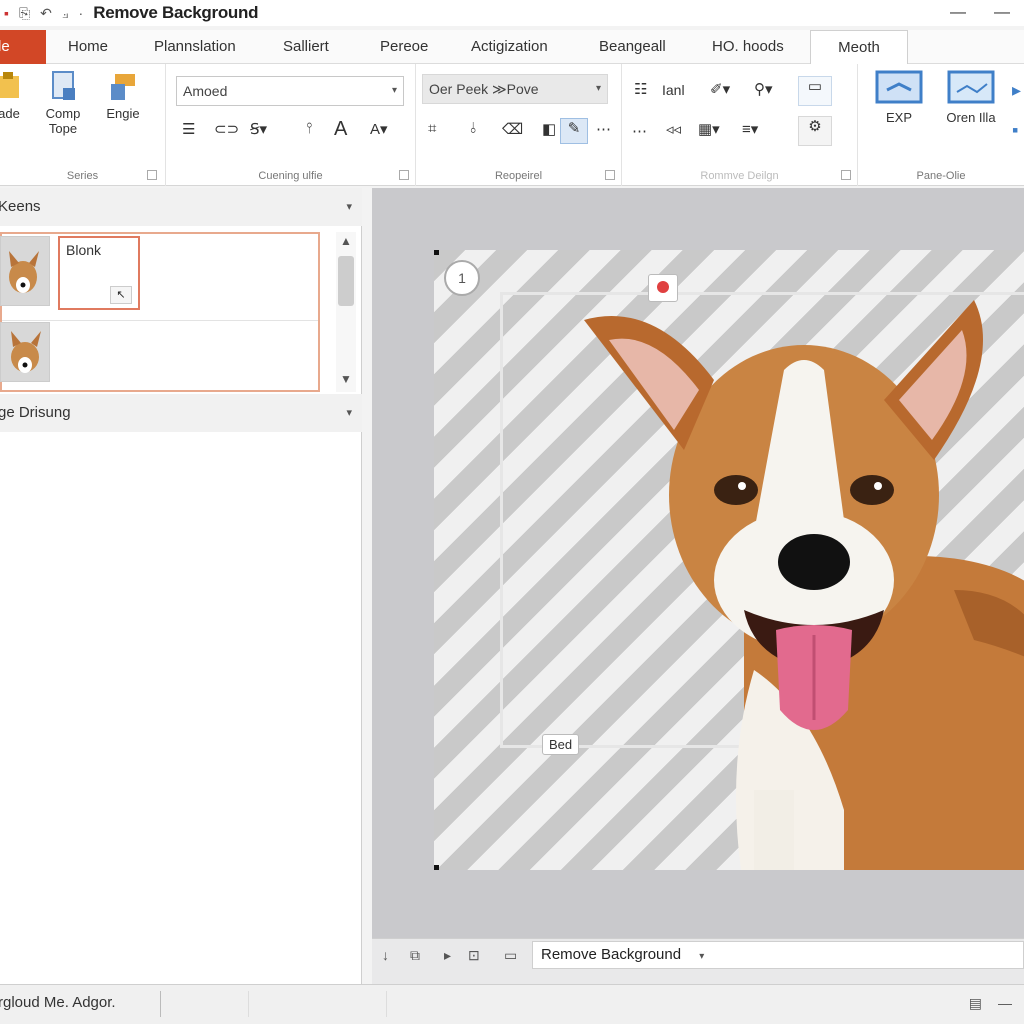 The height and width of the screenshot is (1024, 1024). What do you see at coordinates (778, 955) in the screenshot?
I see `view-mode-select: Remove Background ▾` at bounding box center [778, 955].